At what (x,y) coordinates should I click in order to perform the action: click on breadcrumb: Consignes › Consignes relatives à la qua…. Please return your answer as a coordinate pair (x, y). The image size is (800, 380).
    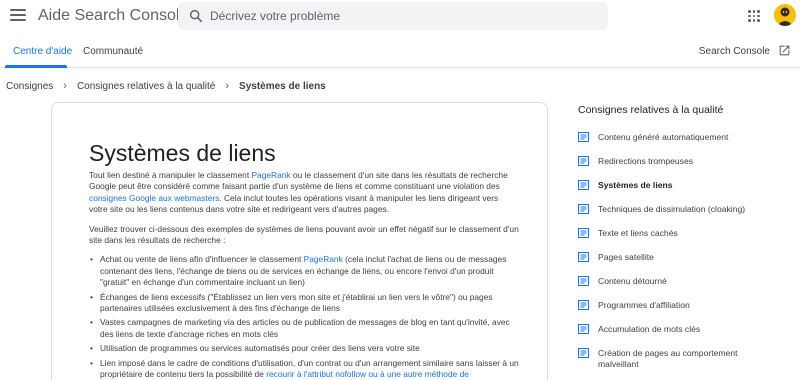
    Looking at the image, I should click on (166, 86).